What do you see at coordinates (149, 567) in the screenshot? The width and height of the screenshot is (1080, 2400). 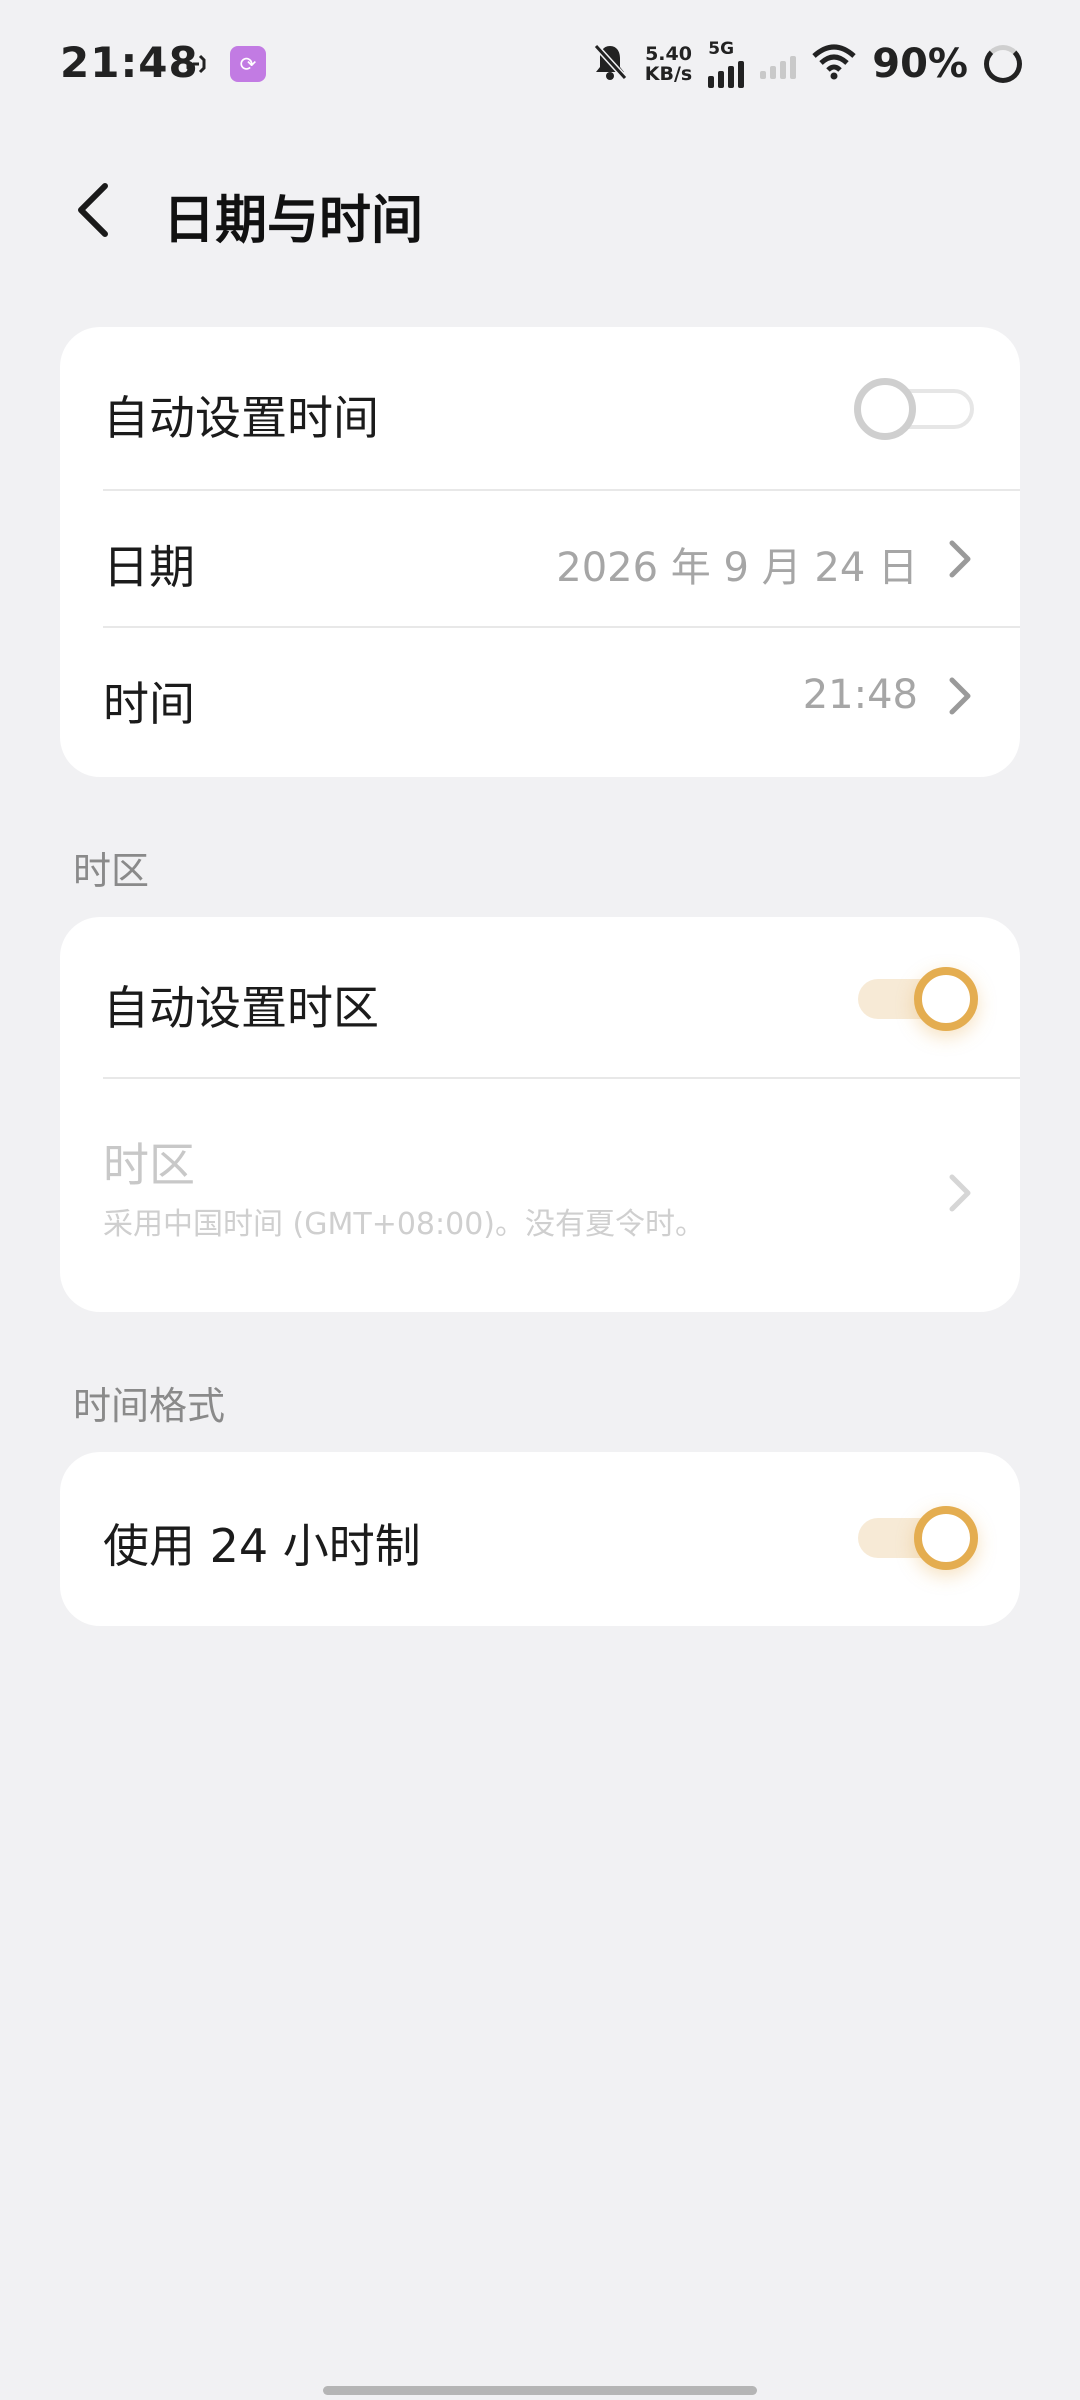 I see `date-label: 日期` at bounding box center [149, 567].